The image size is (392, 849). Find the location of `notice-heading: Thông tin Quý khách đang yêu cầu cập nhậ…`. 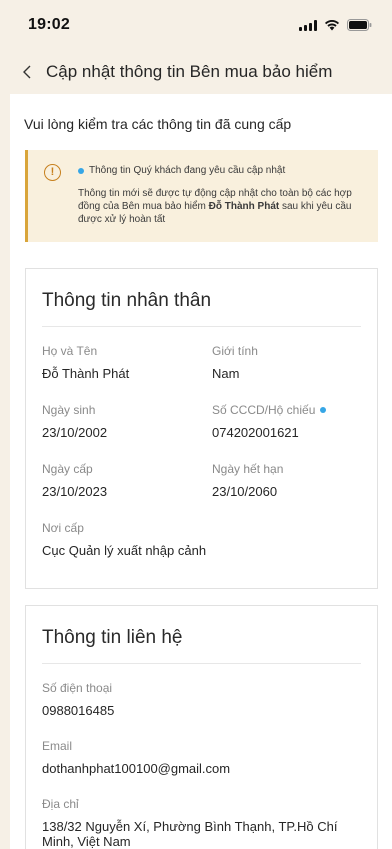

notice-heading: Thông tin Quý khách đang yêu cầu cập nhậ… is located at coordinates (222, 170).